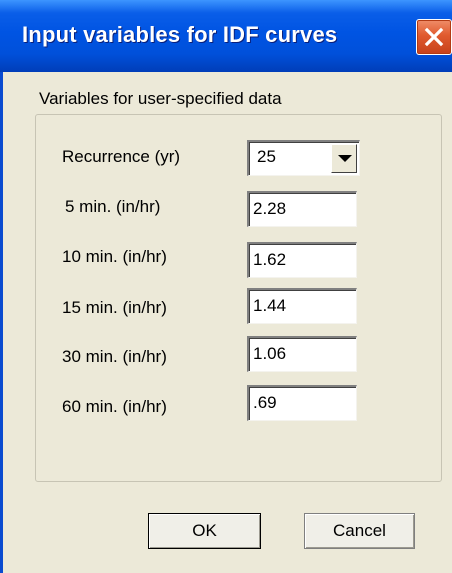 The width and height of the screenshot is (452, 573). Describe the element at coordinates (160, 99) in the screenshot. I see `groupbox-label: Variables for user-specified data` at that location.